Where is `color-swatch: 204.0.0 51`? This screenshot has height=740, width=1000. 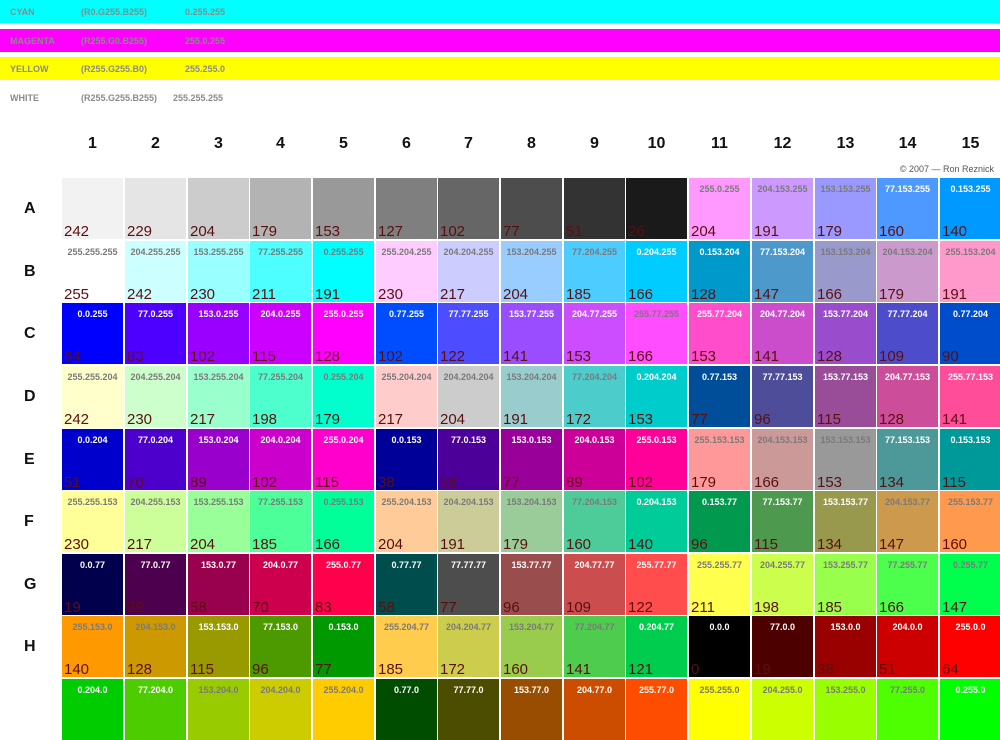
color-swatch: 204.0.0 51 is located at coordinates (907, 646).